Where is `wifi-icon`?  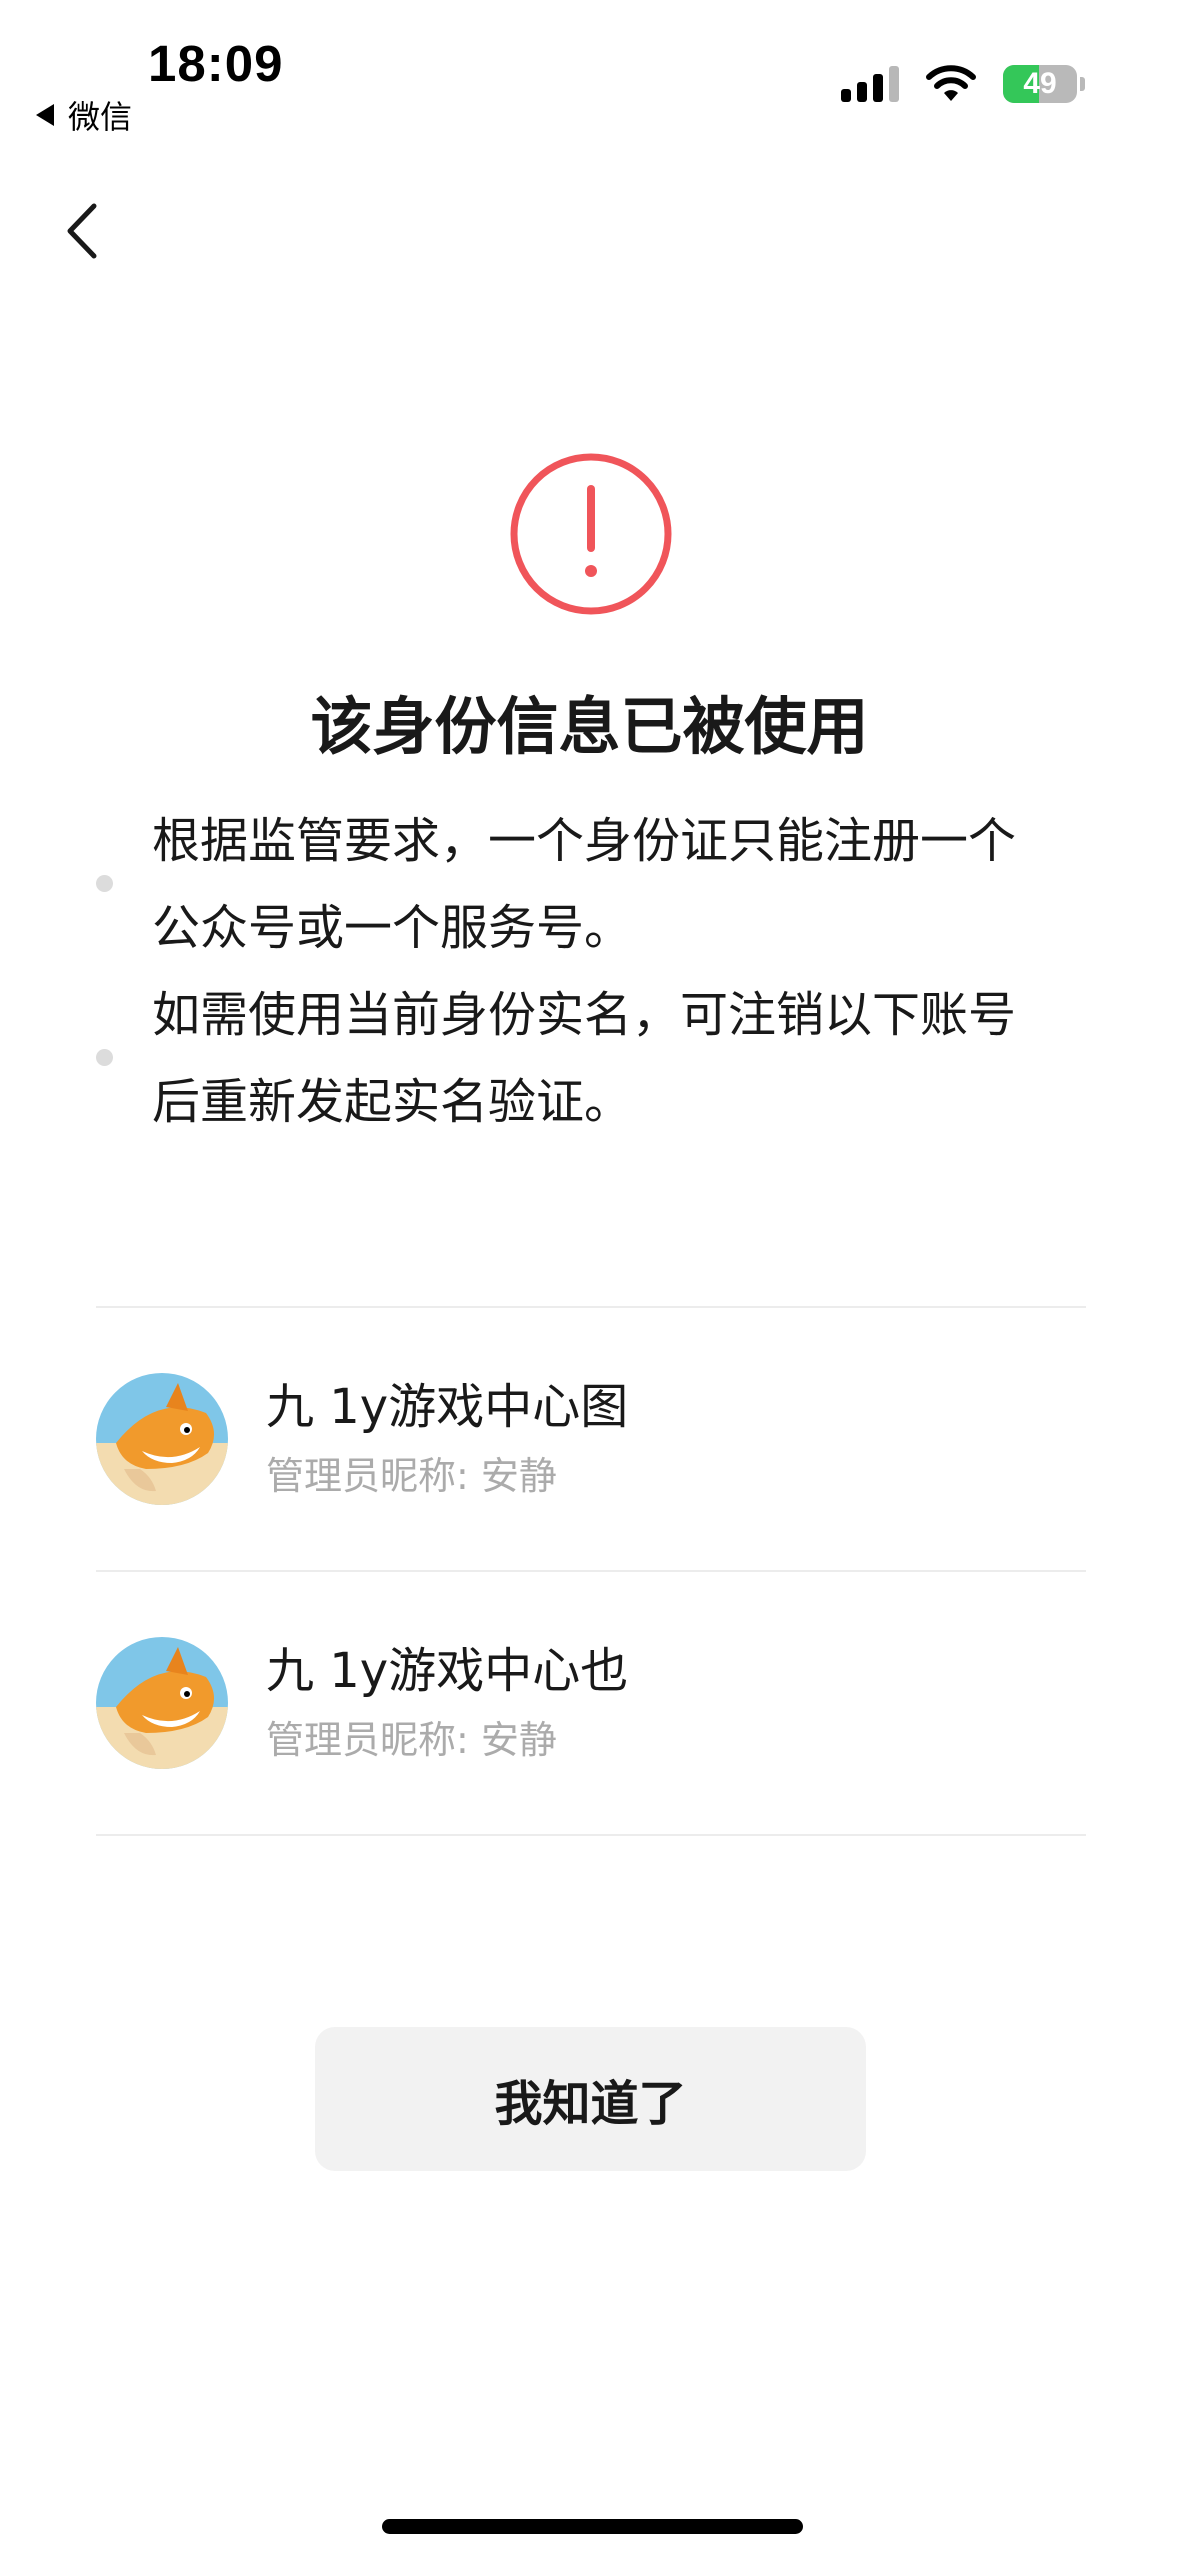
wifi-icon is located at coordinates (951, 83).